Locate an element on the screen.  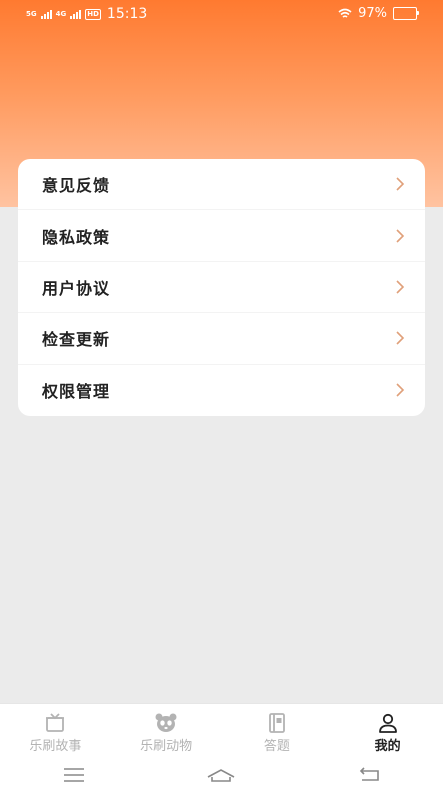
hamburger-icon is located at coordinates (73, 774).